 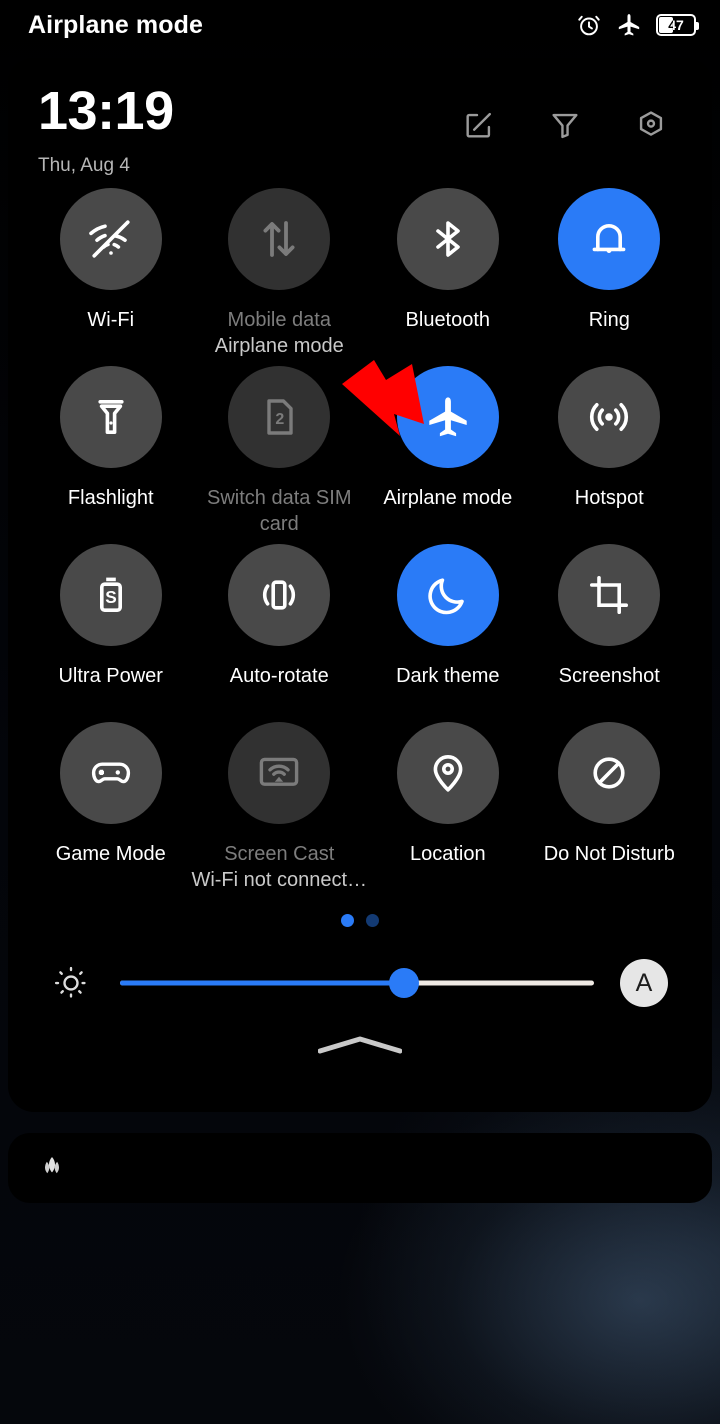 I want to click on brightness-thumb, so click(x=404, y=983).